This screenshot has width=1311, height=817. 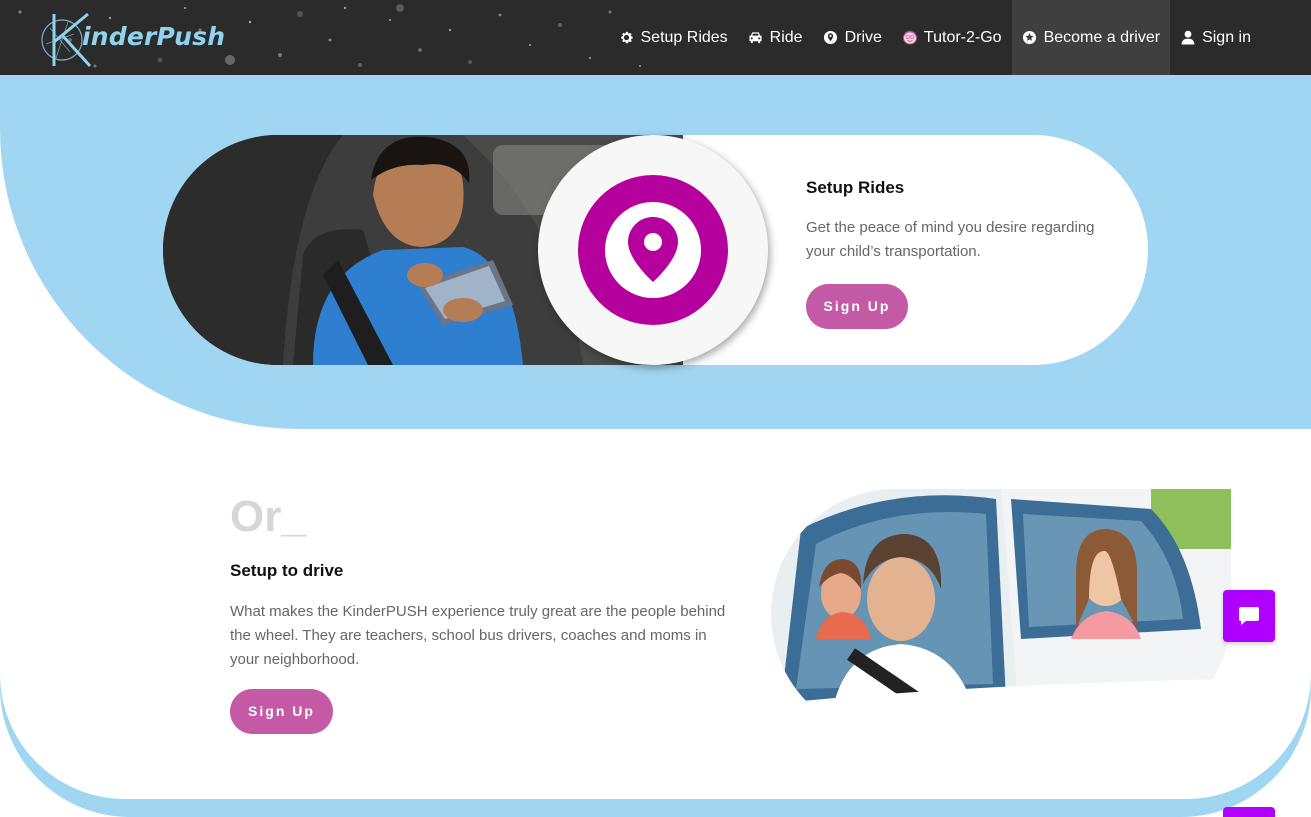 I want to click on brand-logo: inderPush, so click(x=132, y=38).